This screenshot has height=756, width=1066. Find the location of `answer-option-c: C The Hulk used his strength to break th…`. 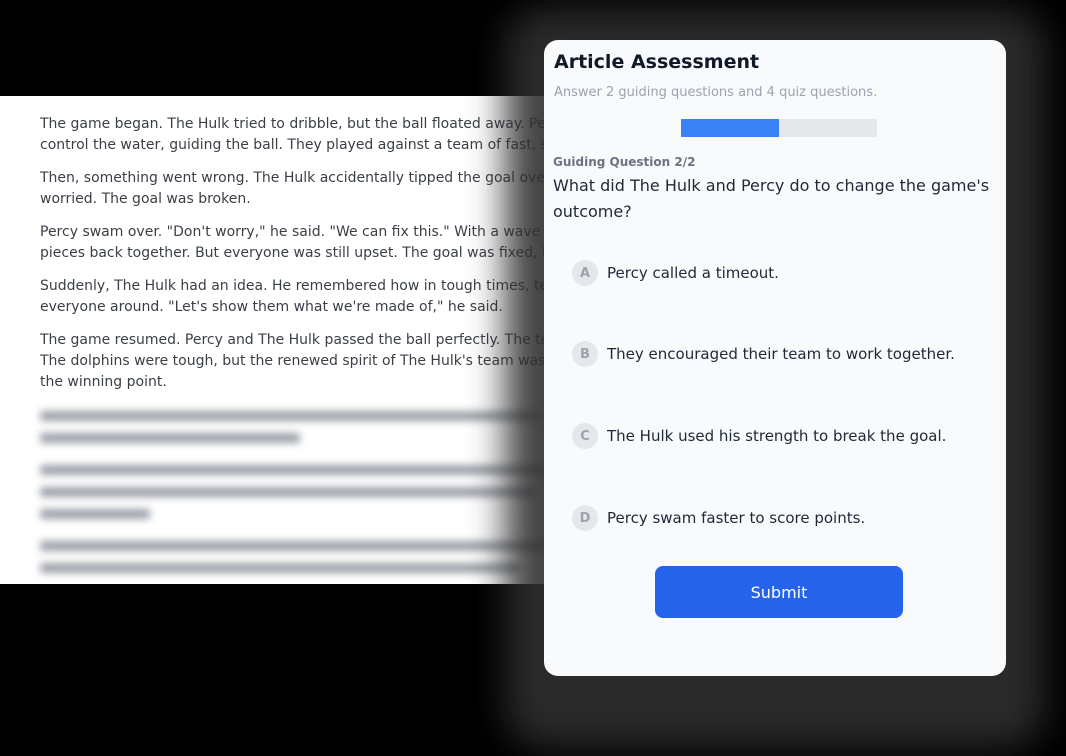

answer-option-c: C The Hulk used his strength to break th… is located at coordinates (777, 436).